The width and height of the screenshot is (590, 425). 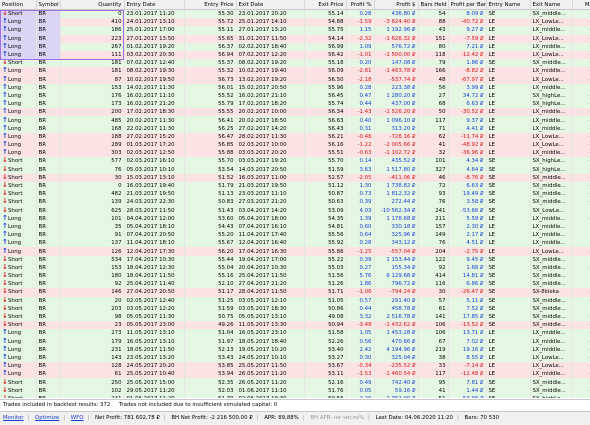 What do you see at coordinates (210, 259) in the screenshot?
I see `table-cell: 55.44` at bounding box center [210, 259].